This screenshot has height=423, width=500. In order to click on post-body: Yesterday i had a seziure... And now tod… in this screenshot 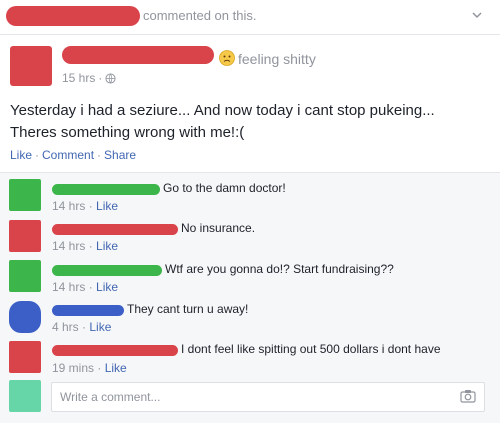, I will do `click(222, 121)`.